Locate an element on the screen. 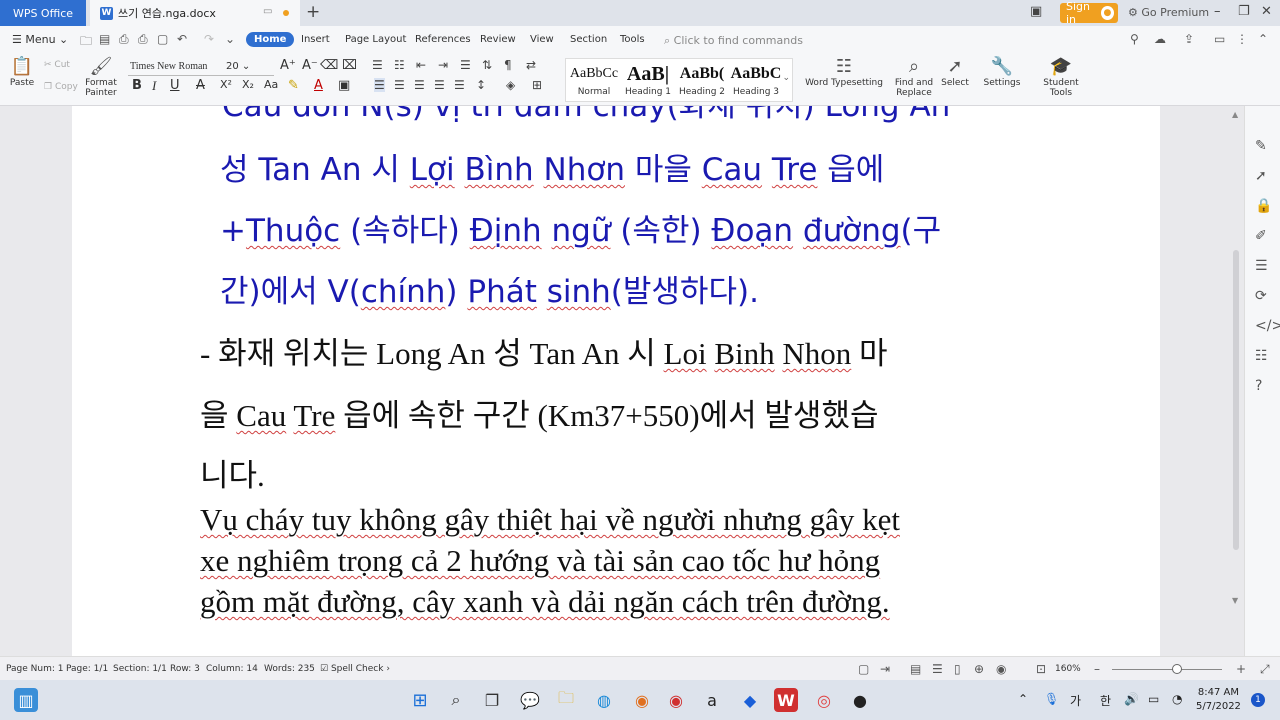 Image resolution: width=1280 pixels, height=720 pixels. increase-indent-icon: ⇥ is located at coordinates (443, 65).